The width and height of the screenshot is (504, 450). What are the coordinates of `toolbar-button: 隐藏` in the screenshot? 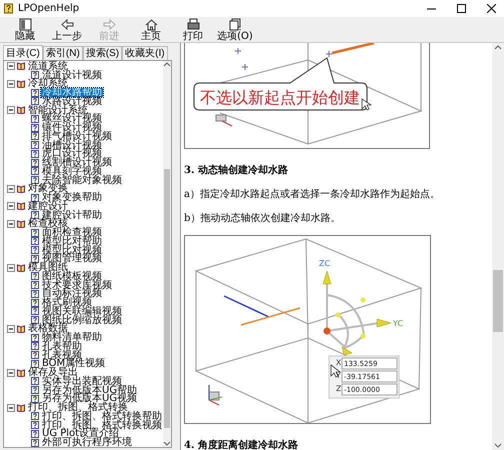 It's located at (25, 30).